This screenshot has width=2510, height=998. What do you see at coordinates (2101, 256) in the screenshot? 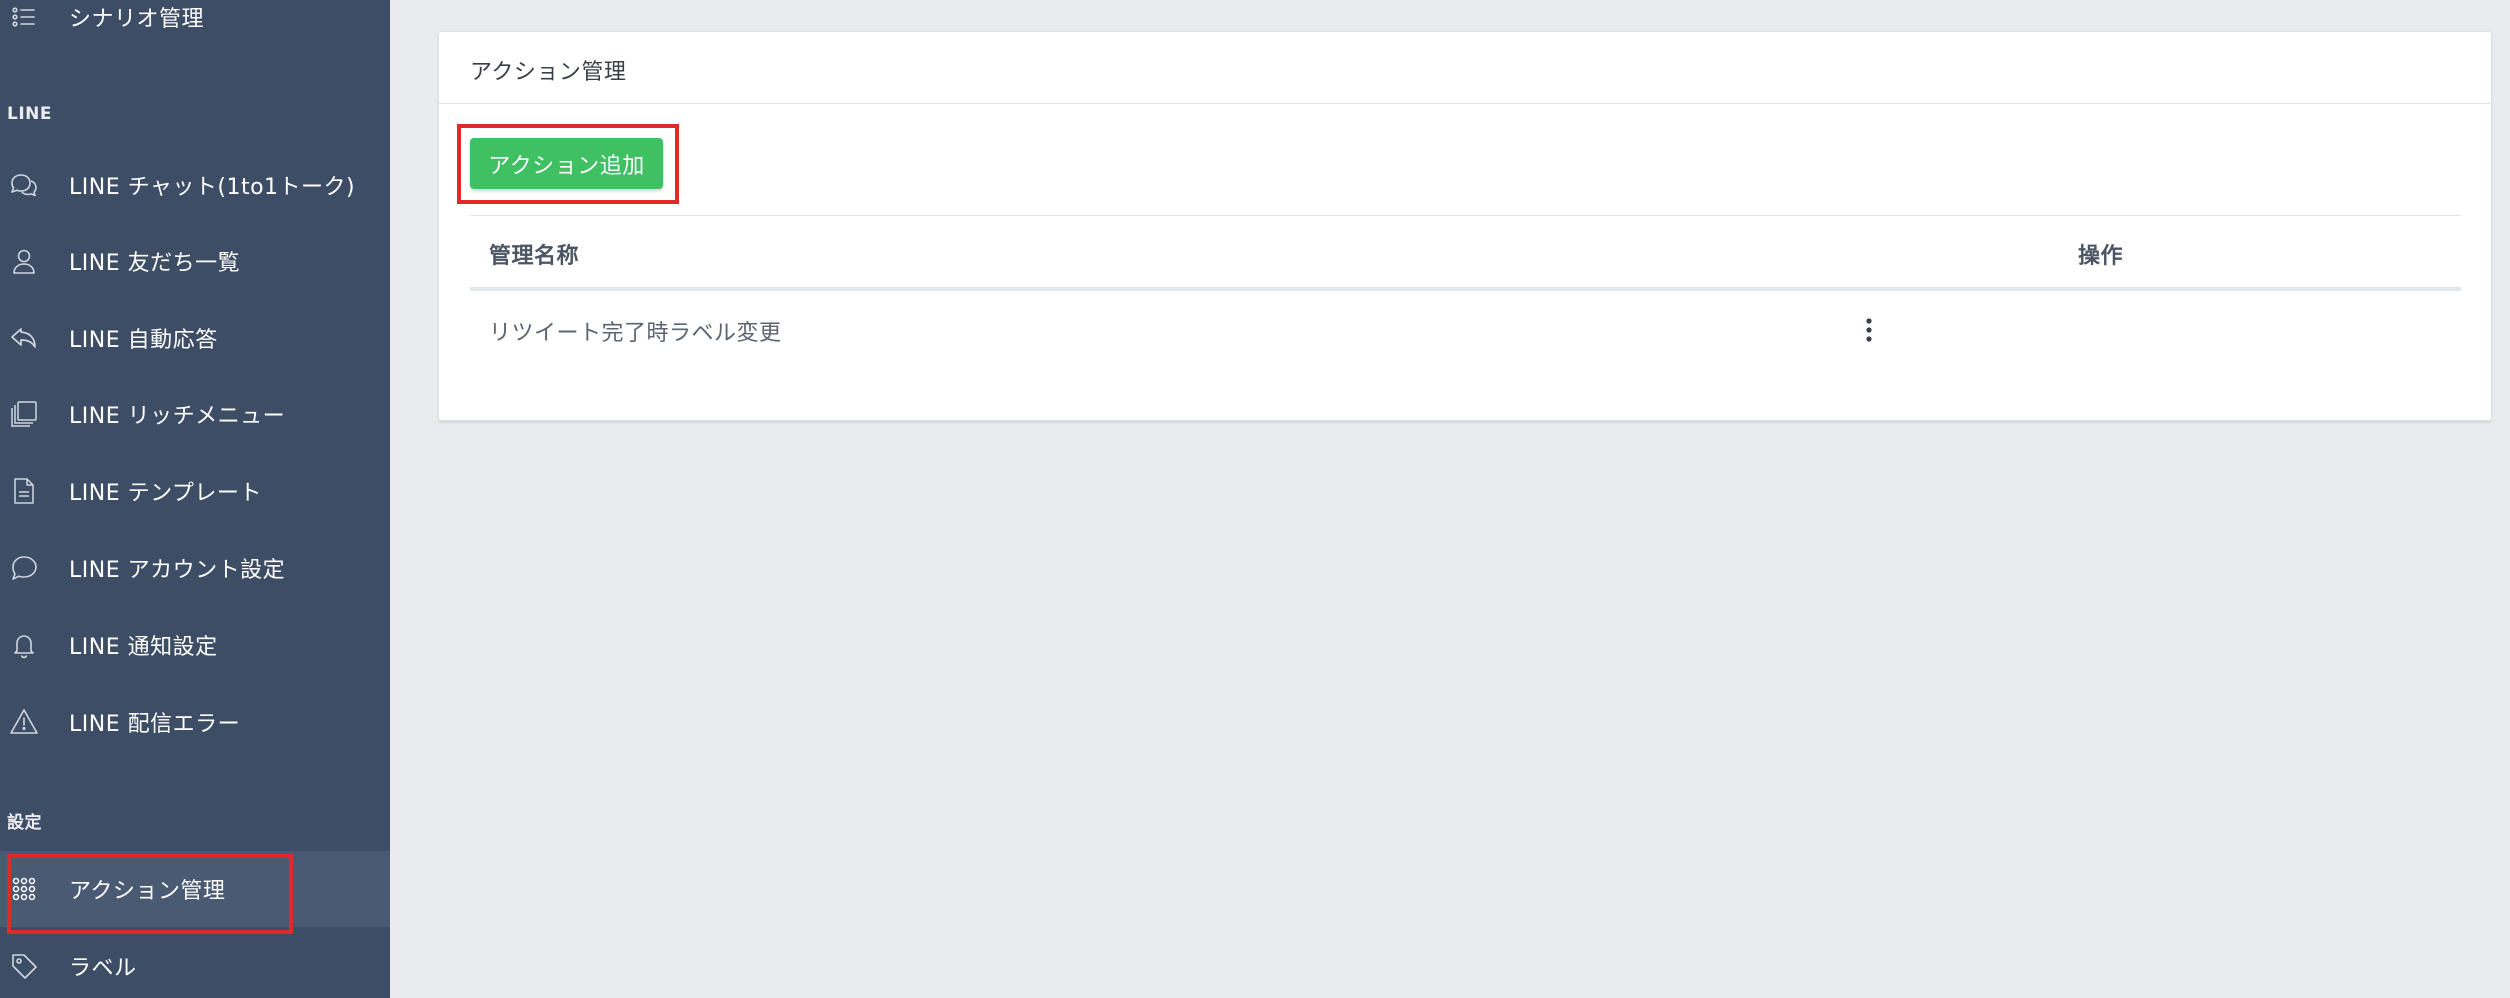
I see `column-header-operations: 操作` at bounding box center [2101, 256].